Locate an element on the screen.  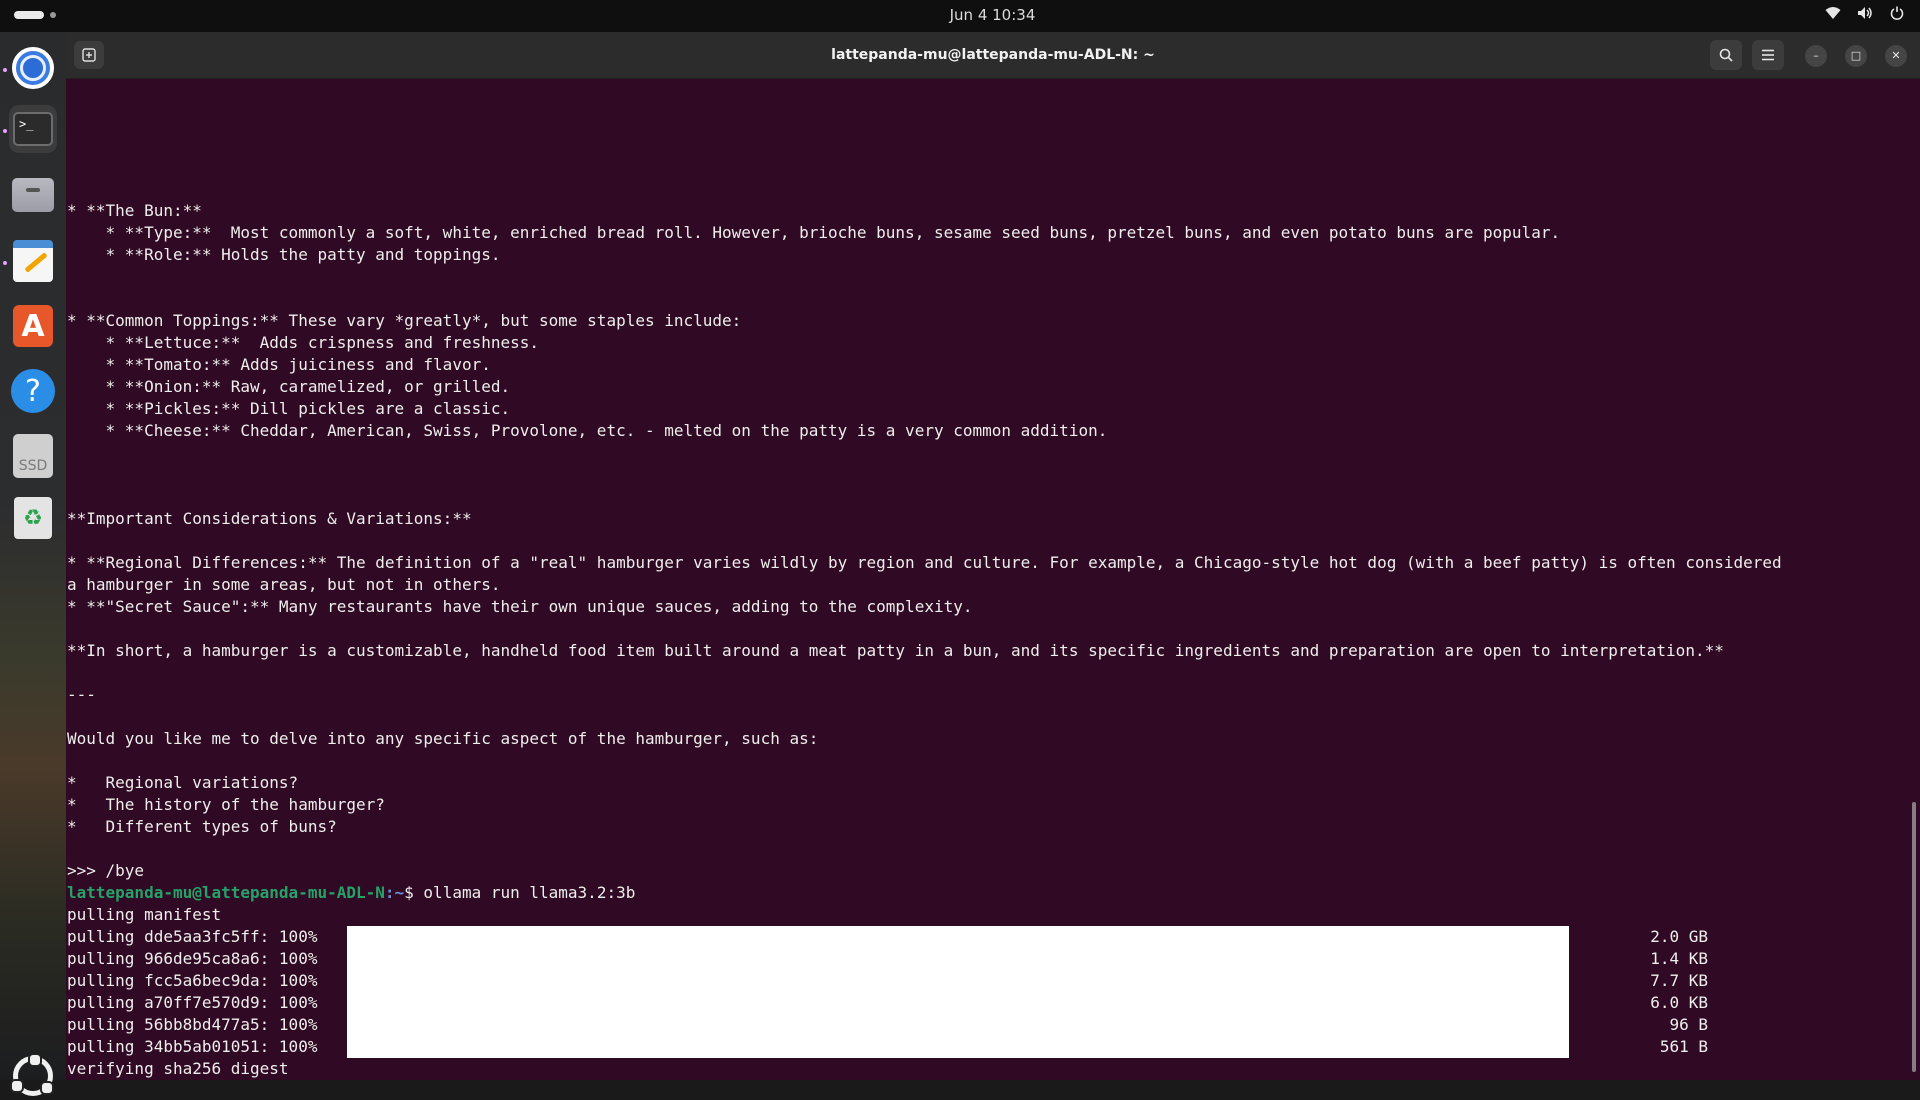
dock-ssd: SSD is located at coordinates (33, 456).